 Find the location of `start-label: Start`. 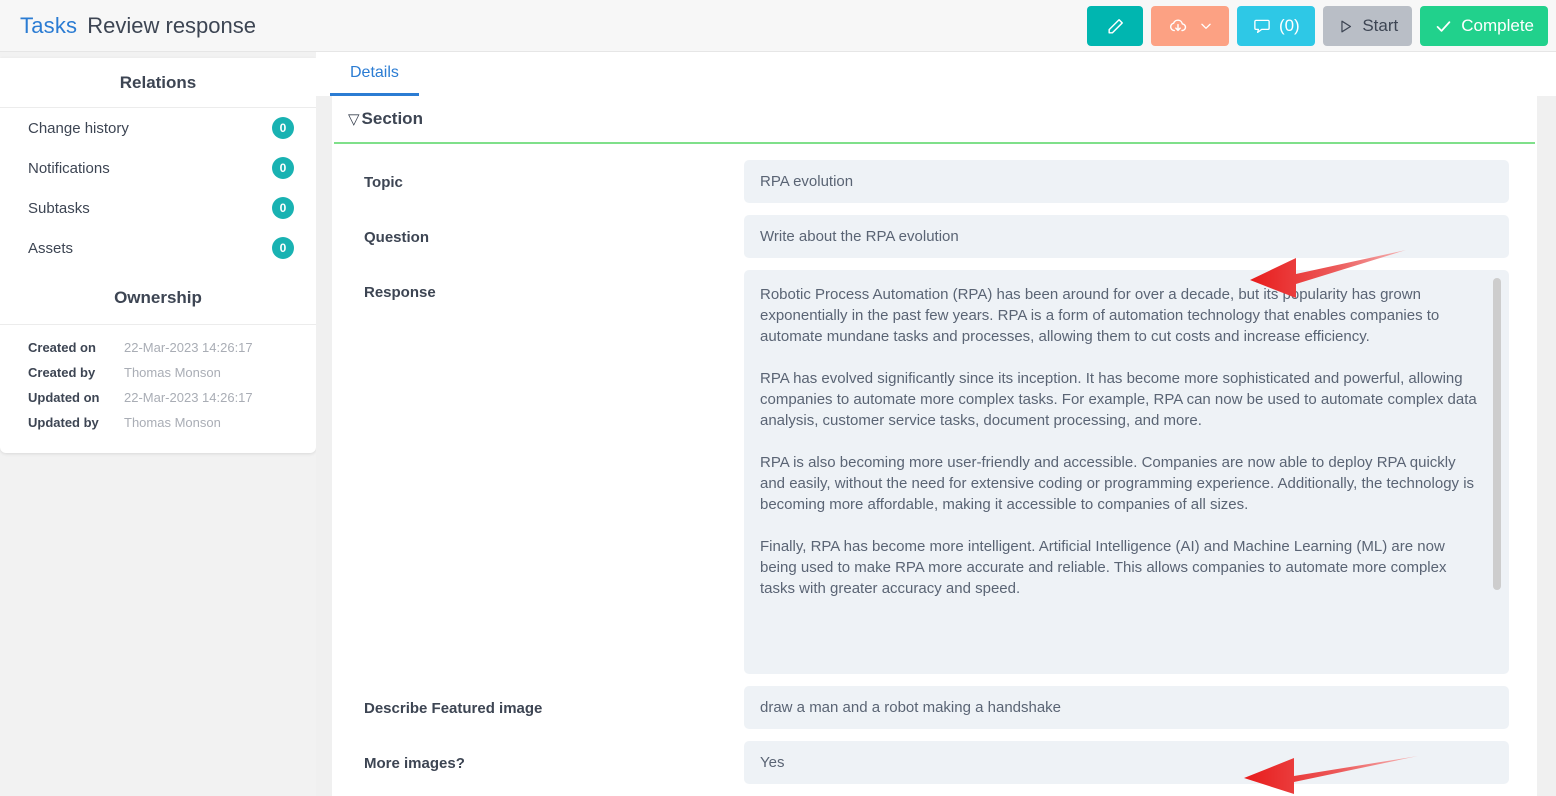

start-label: Start is located at coordinates (1380, 25).